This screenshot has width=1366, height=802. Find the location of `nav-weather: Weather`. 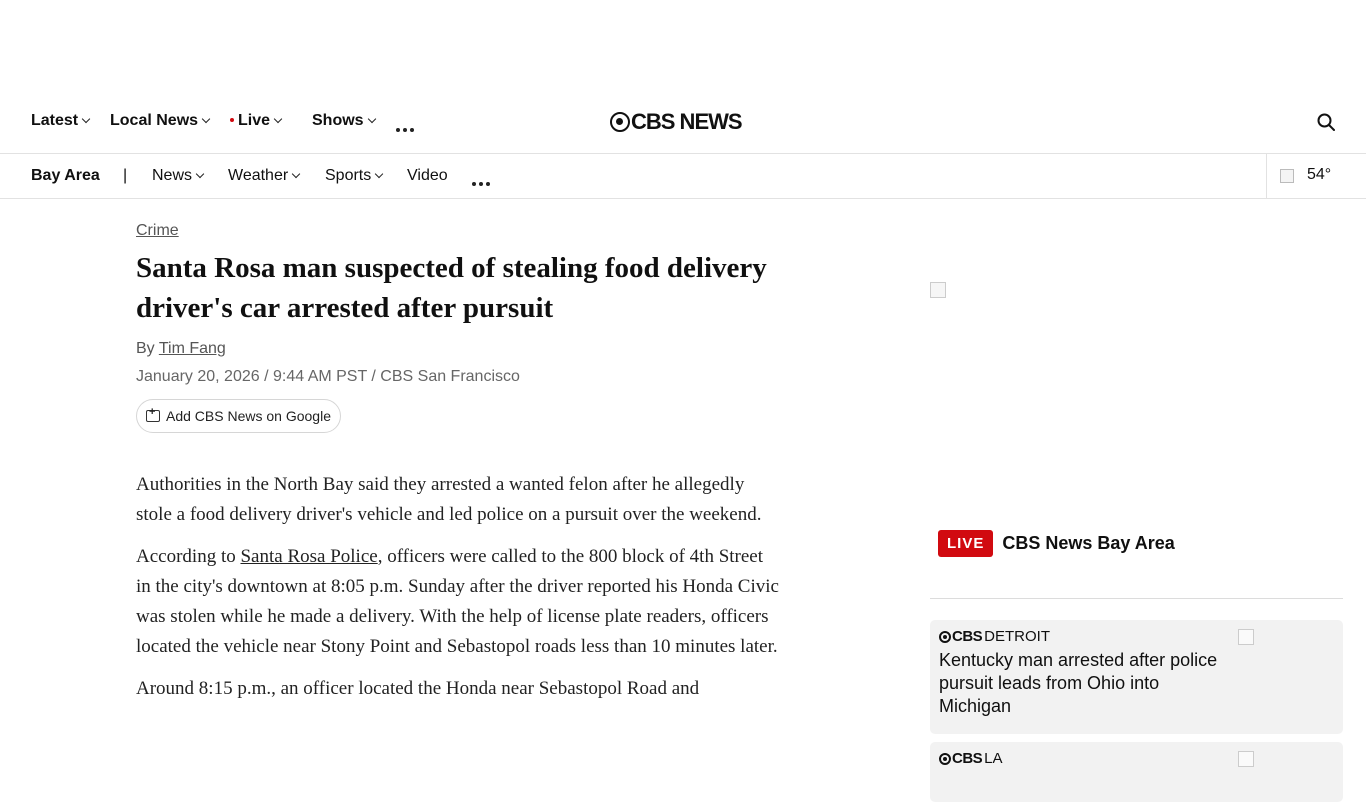

nav-weather: Weather is located at coordinates (264, 176).